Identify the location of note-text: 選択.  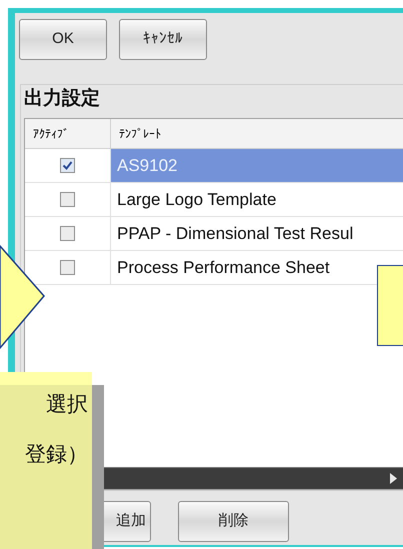
(67, 405).